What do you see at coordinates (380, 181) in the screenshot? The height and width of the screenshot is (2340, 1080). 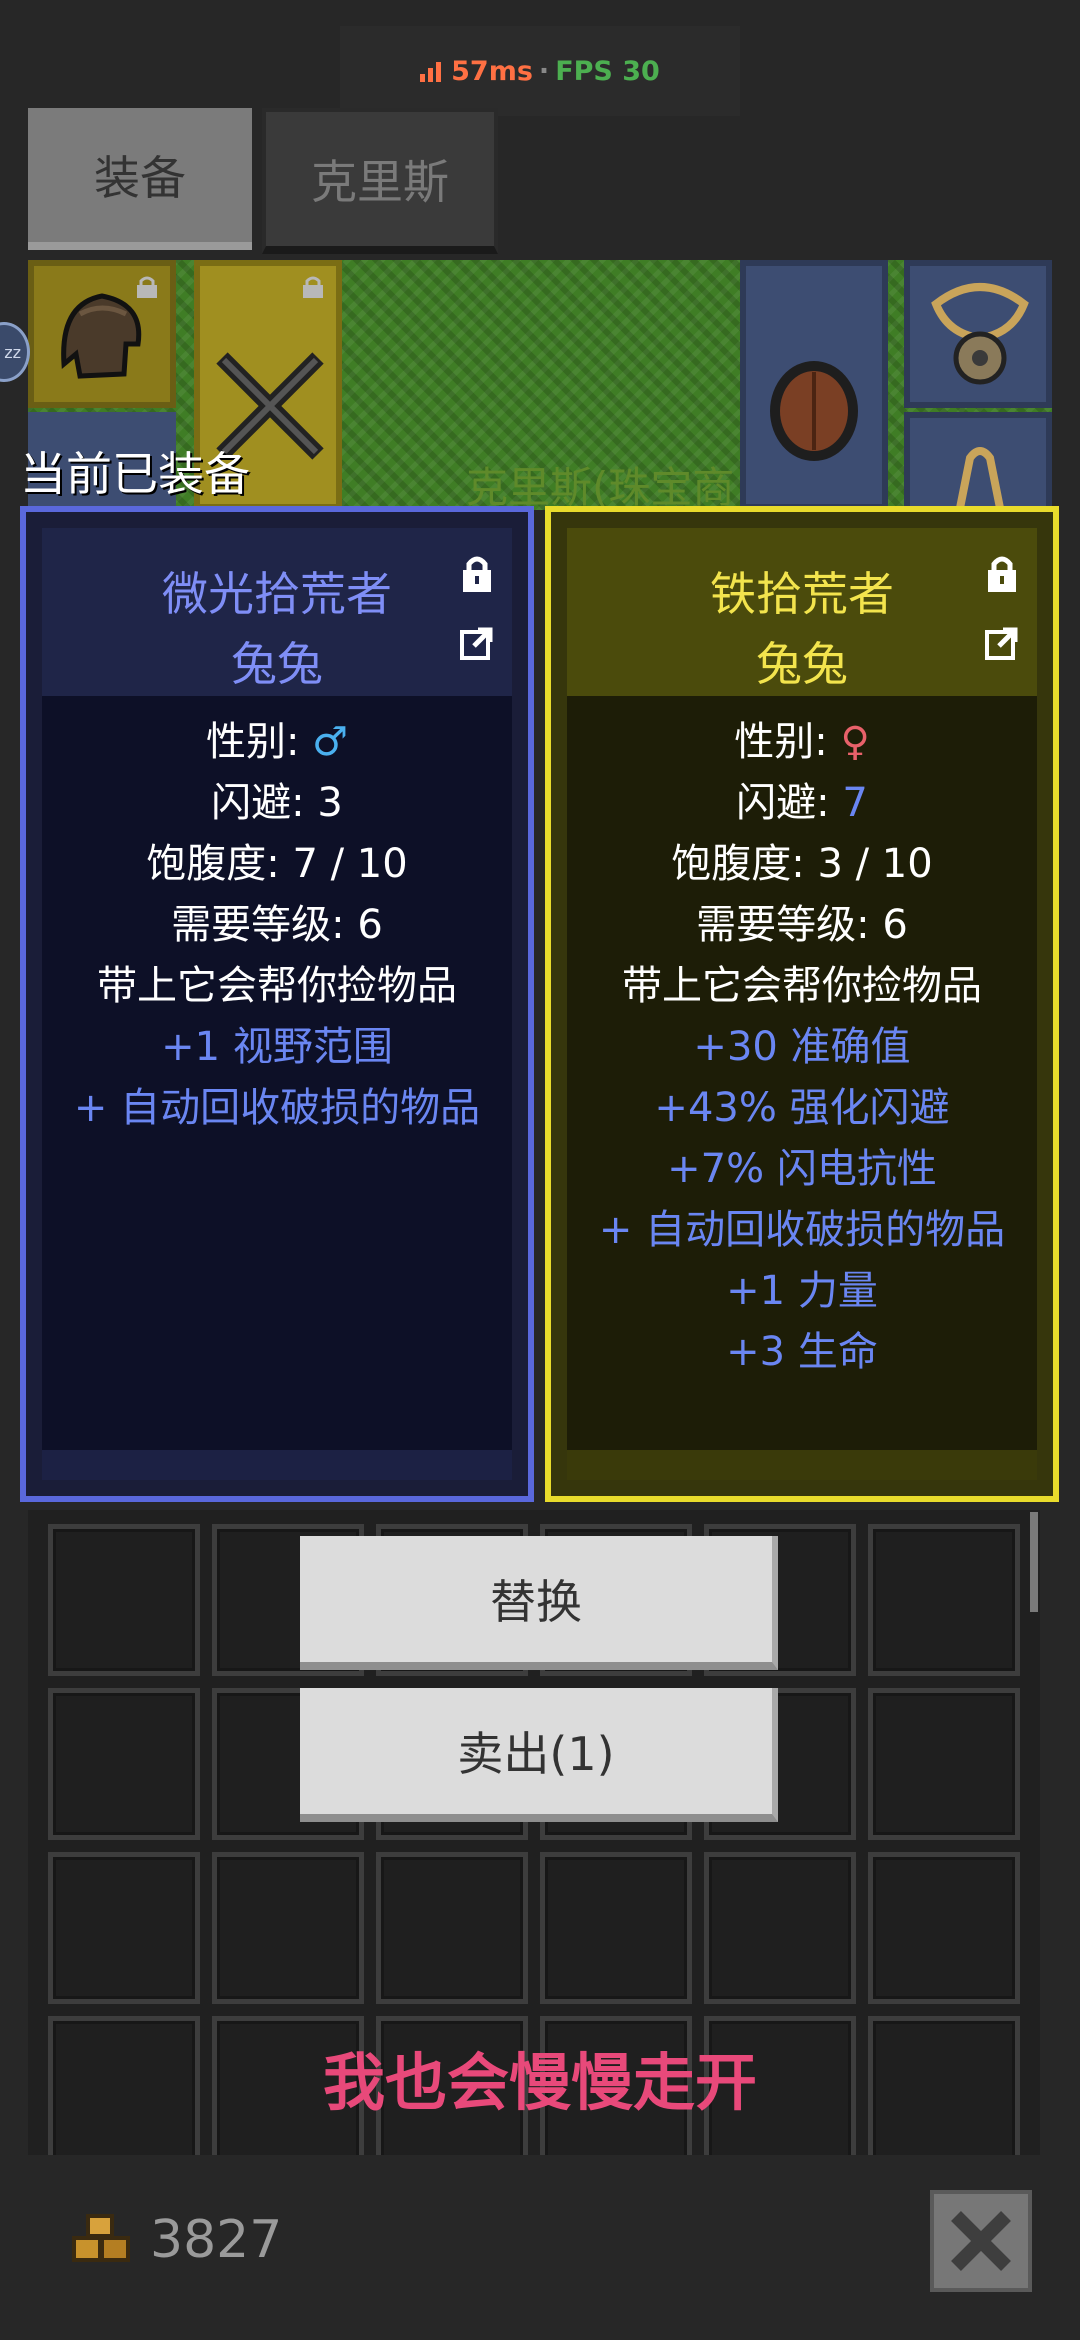 I see `tab-chris: 克里斯` at bounding box center [380, 181].